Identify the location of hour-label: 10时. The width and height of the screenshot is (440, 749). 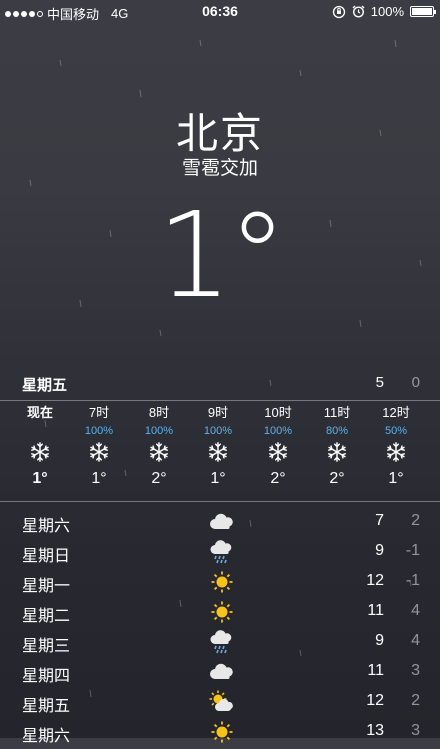
(278, 412).